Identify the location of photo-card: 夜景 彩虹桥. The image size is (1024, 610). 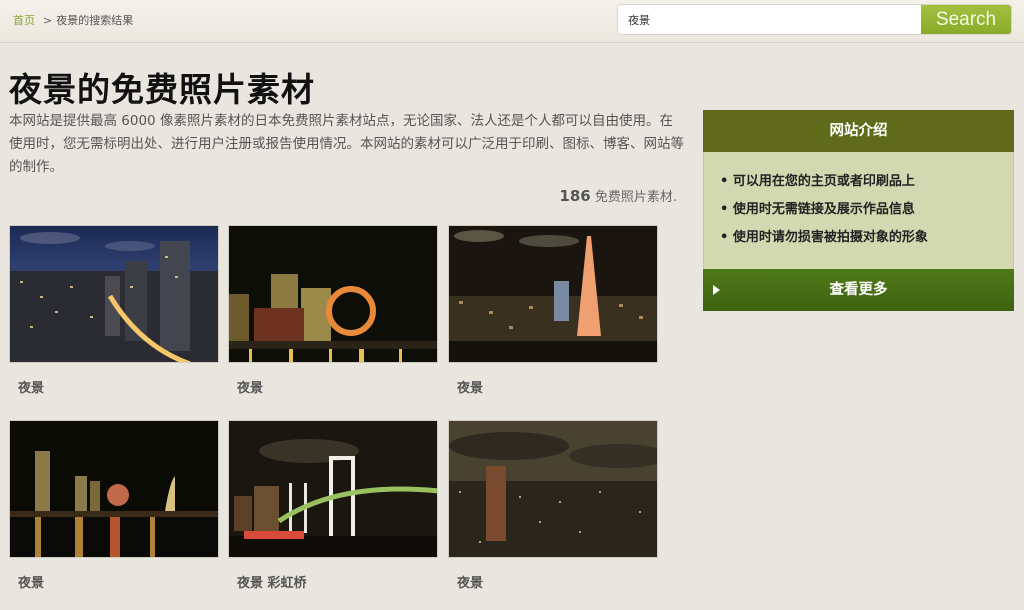
(333, 505).